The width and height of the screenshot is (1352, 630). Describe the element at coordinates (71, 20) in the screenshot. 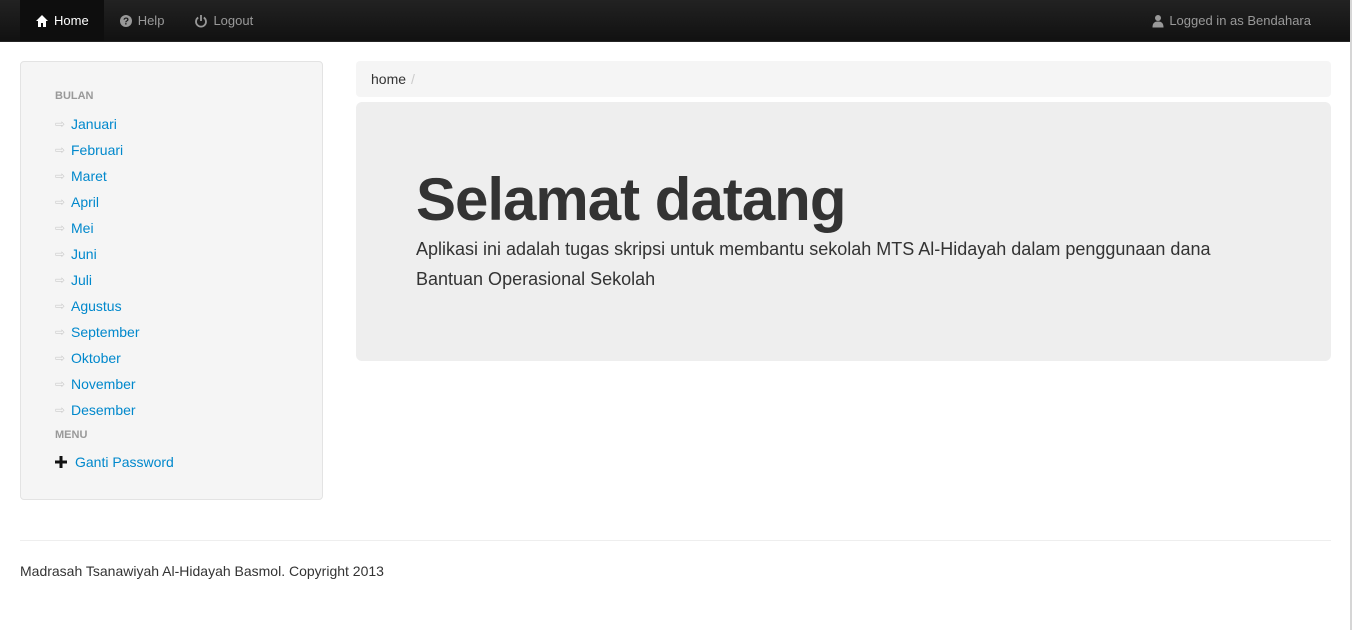

I see `nav-home-label: Home` at that location.